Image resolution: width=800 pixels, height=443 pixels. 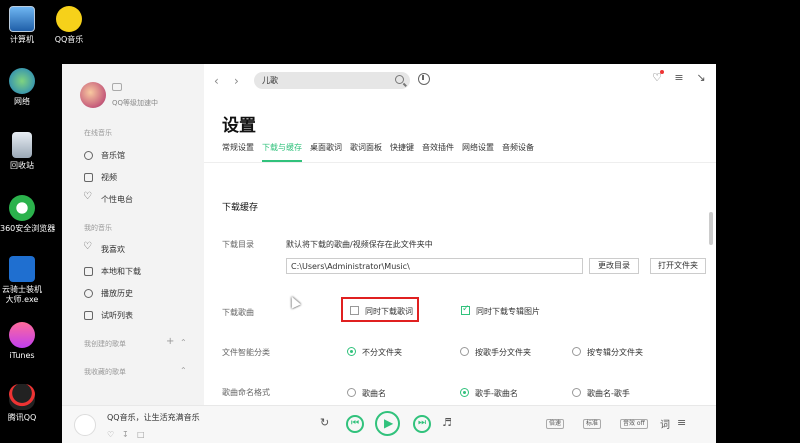 I want to click on sidebar-item-label: 播放历史, so click(x=117, y=293).